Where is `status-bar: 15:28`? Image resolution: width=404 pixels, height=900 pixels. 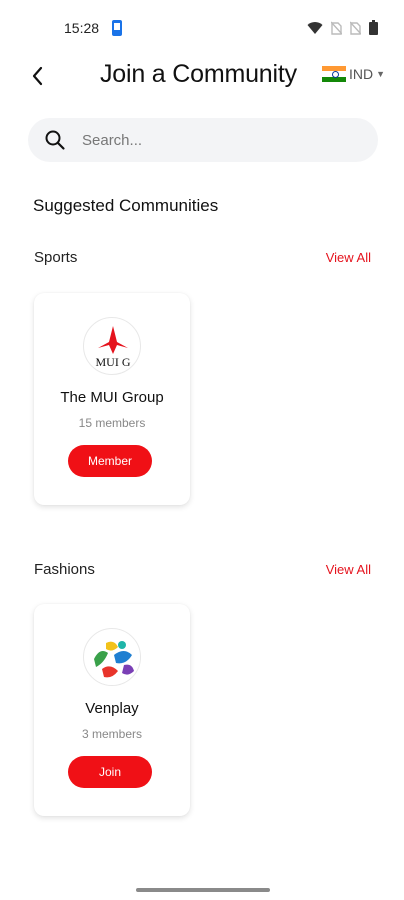 status-bar: 15:28 is located at coordinates (202, 28).